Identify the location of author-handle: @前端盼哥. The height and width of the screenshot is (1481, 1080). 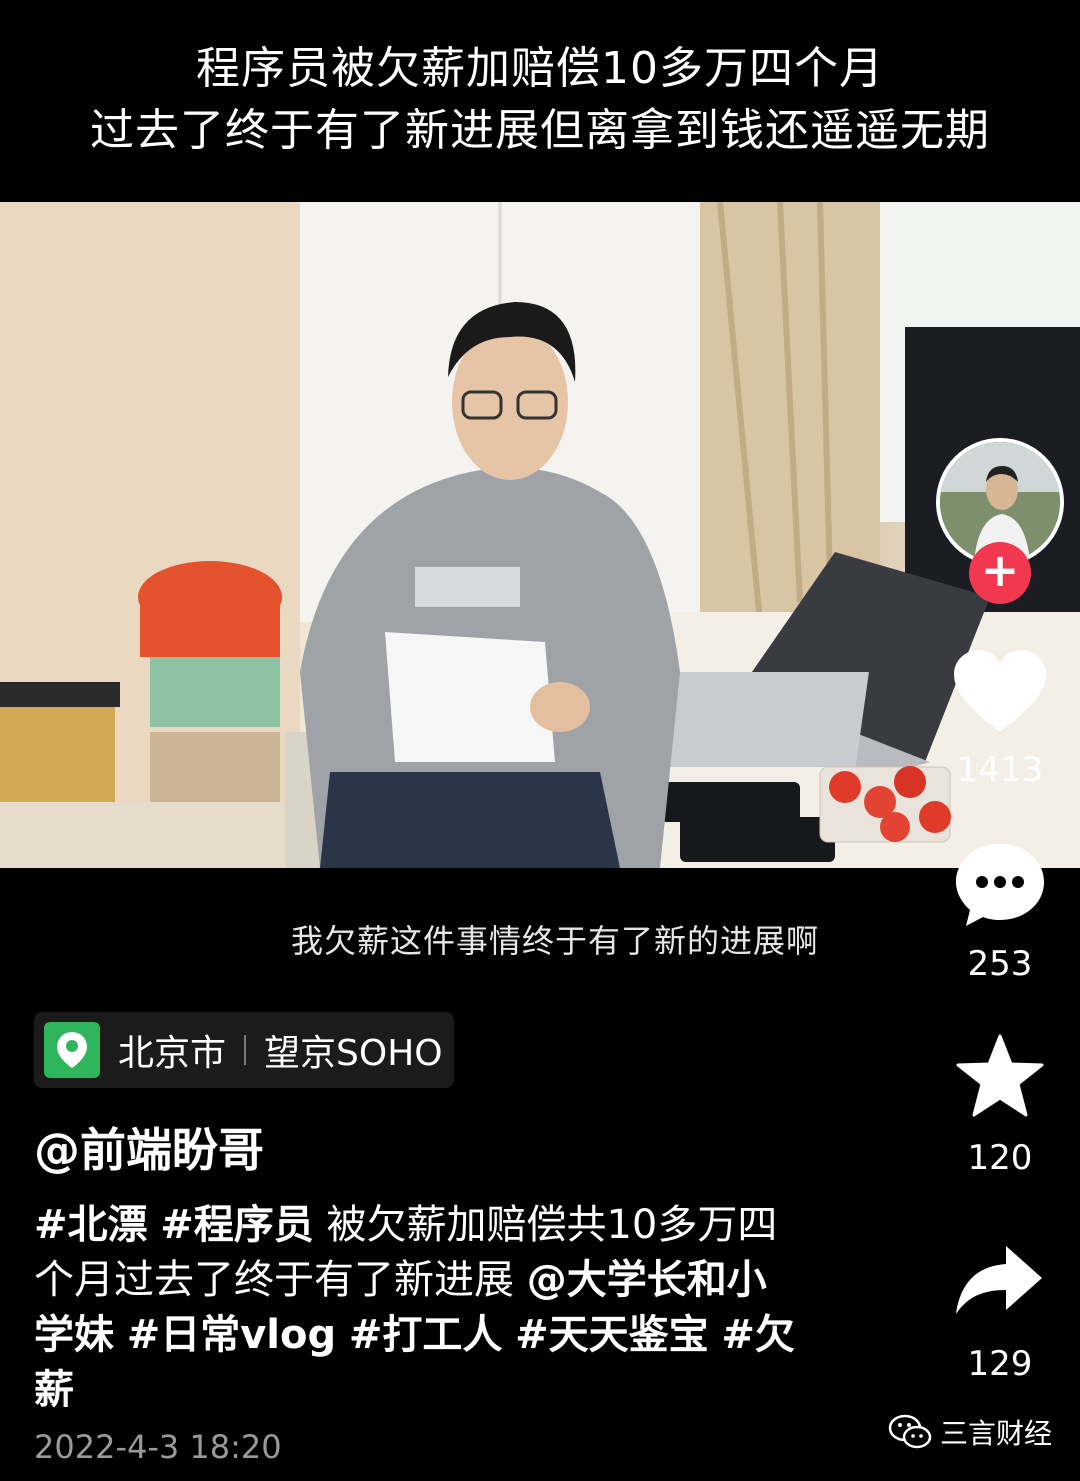
(149, 1147).